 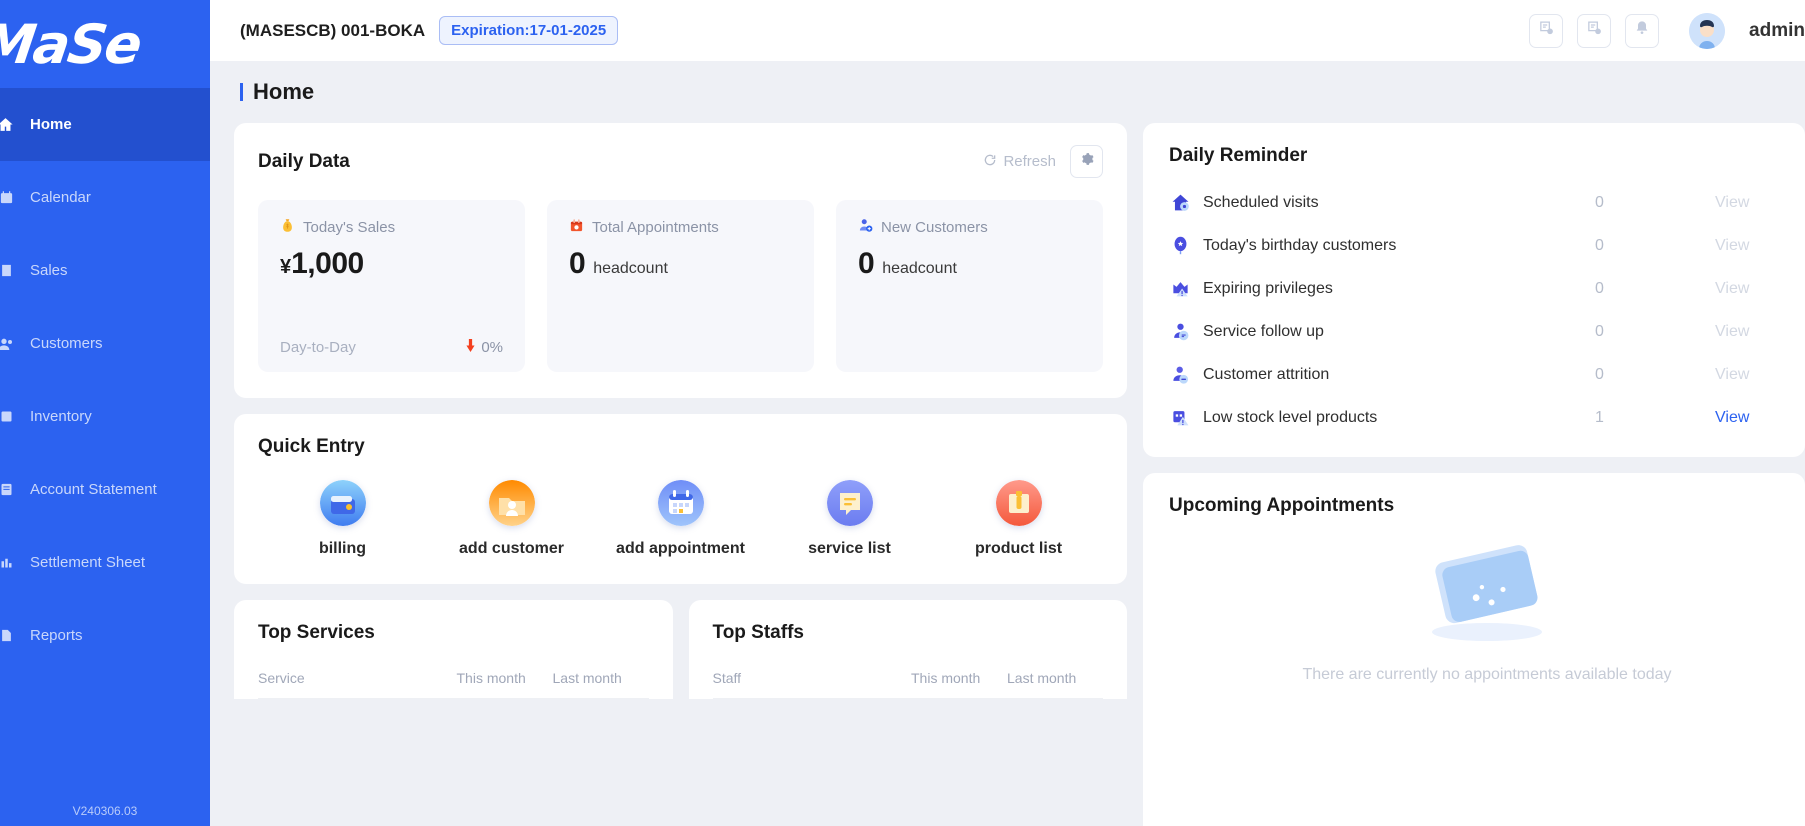 I want to click on admin-name: admin, so click(x=1777, y=30).